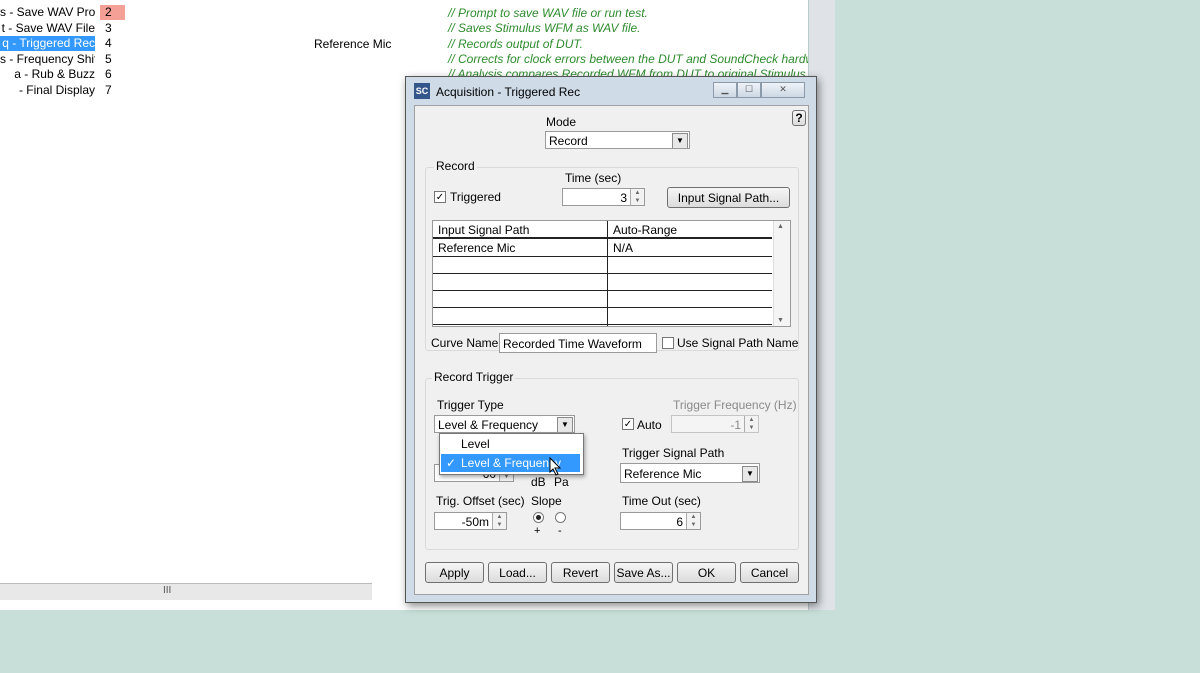 This screenshot has width=1200, height=673. I want to click on sequence-step-row: s - Save WAV Pror 2, so click(65, 12).